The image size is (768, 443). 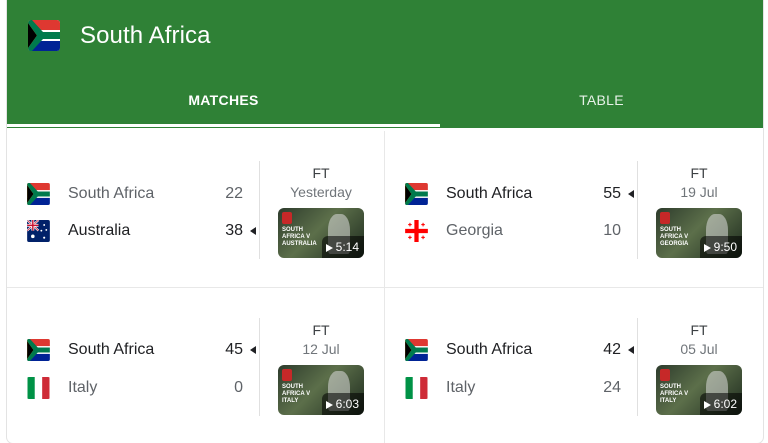 I want to click on highlights-video-thumbnail: SOUTH AFRICA V GEORGIA 9:50, so click(x=699, y=233).